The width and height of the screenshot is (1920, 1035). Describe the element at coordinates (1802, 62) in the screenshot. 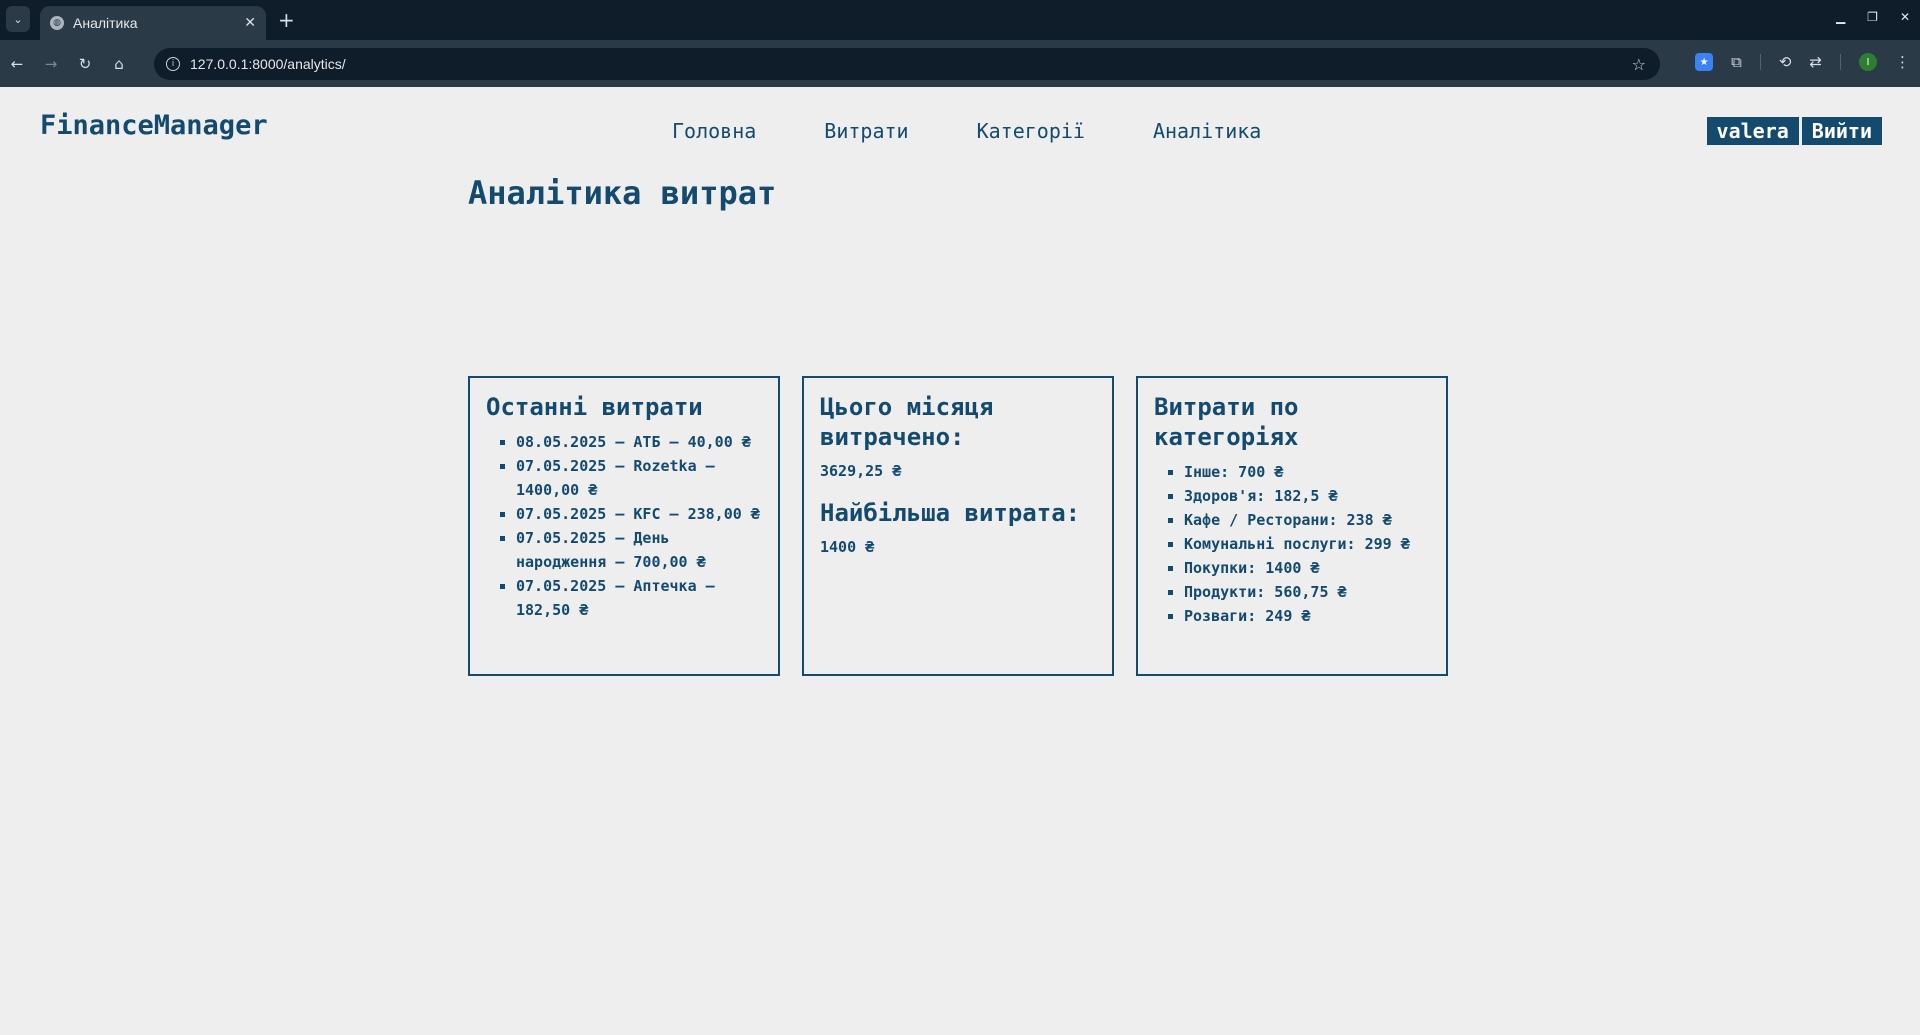

I see `extension-area: ★ ⧉ ⟲ ⇄ I ⋮` at that location.